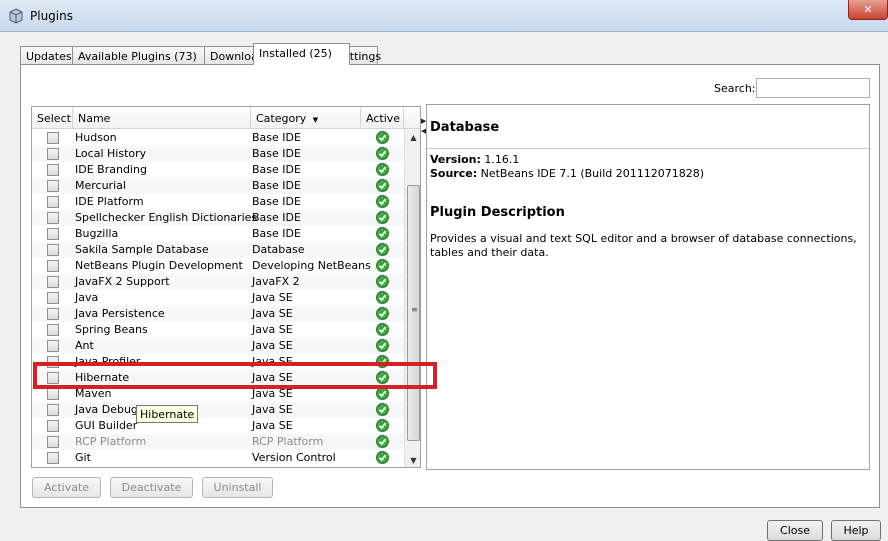  What do you see at coordinates (218, 250) in the screenshot?
I see `table-row: Sakila Sample Database Database` at bounding box center [218, 250].